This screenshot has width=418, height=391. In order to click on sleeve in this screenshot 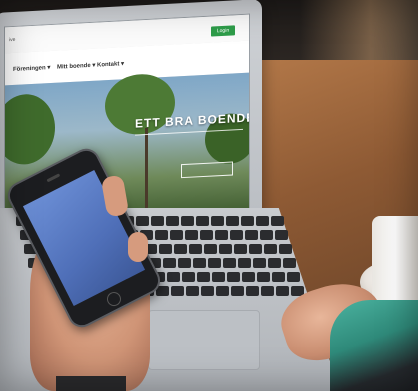, I will do `click(374, 345)`.